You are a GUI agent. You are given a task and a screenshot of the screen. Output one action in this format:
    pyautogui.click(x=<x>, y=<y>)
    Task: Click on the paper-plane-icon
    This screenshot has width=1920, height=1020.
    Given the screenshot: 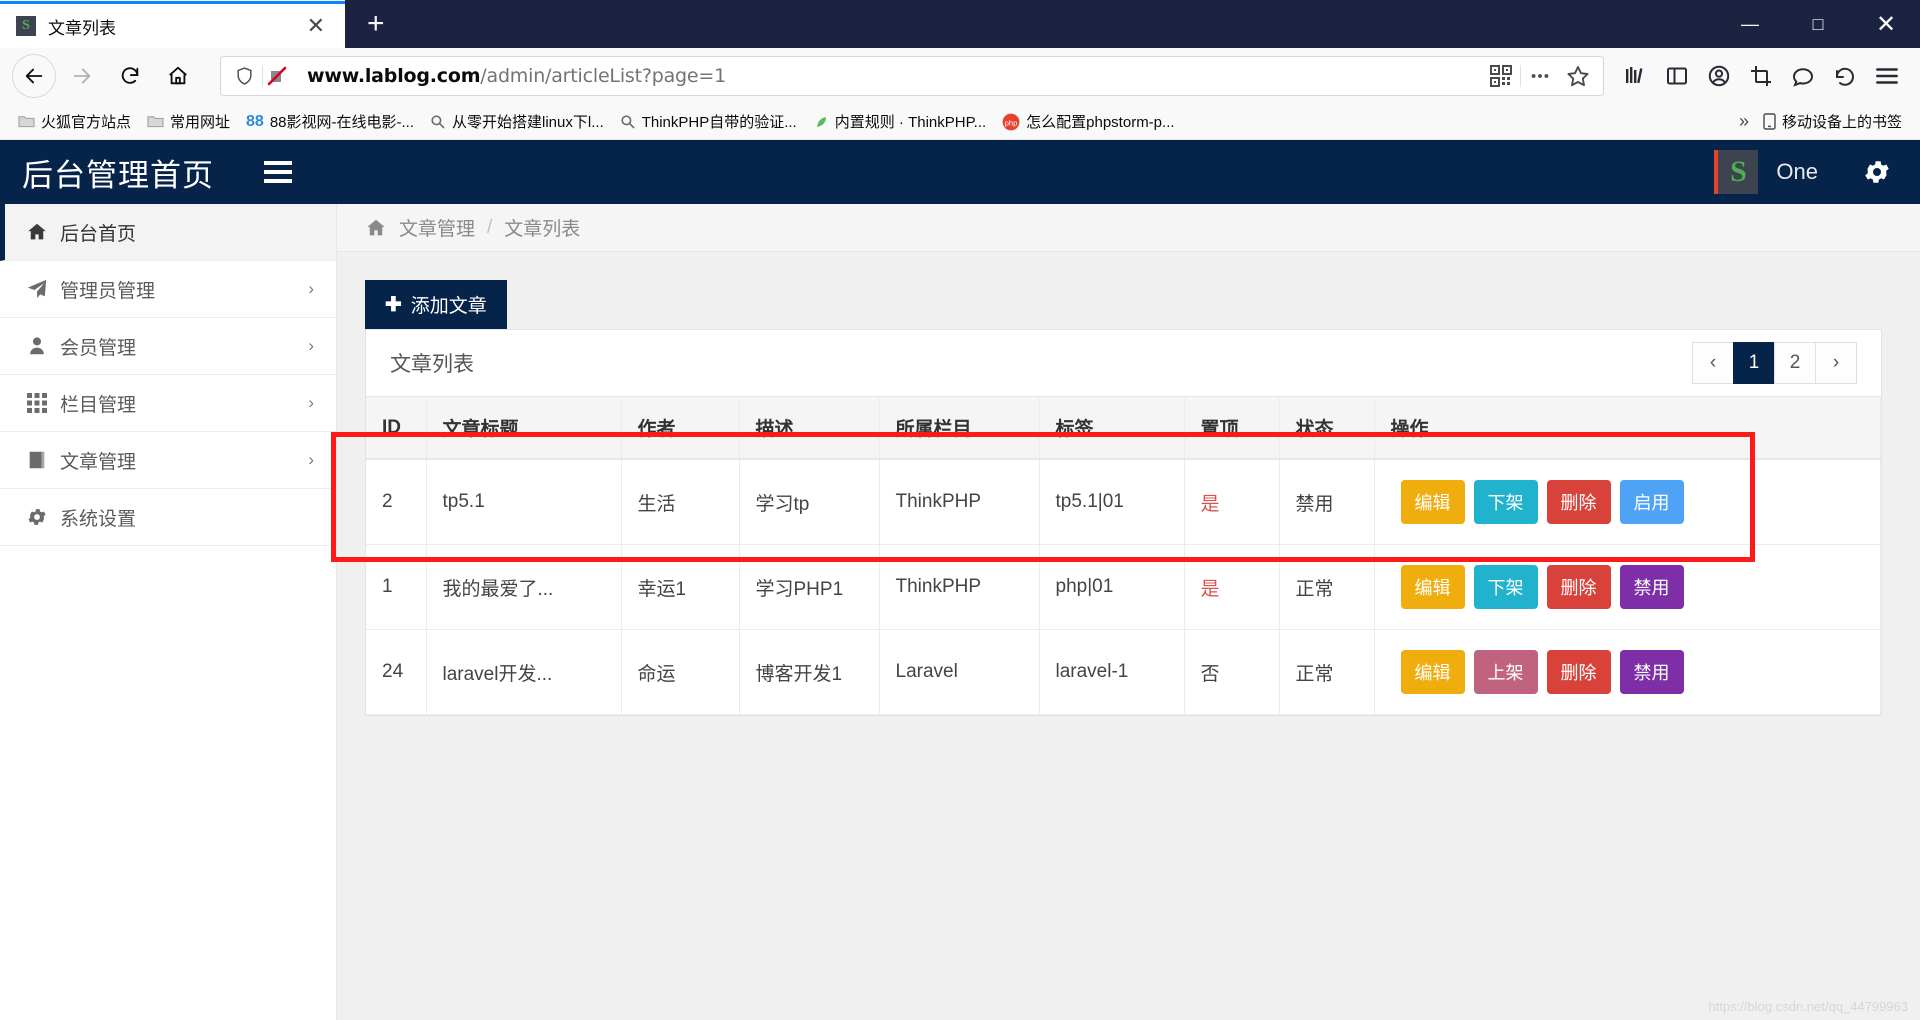 What is the action you would take?
    pyautogui.click(x=43, y=289)
    